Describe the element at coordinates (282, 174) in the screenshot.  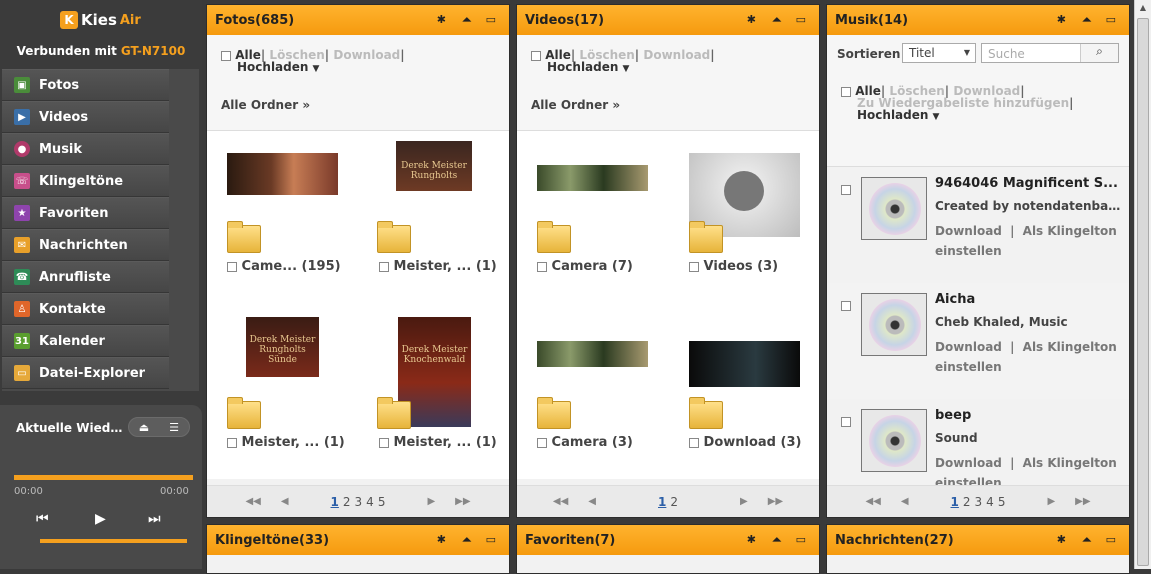
I see `photo-thumbnail` at that location.